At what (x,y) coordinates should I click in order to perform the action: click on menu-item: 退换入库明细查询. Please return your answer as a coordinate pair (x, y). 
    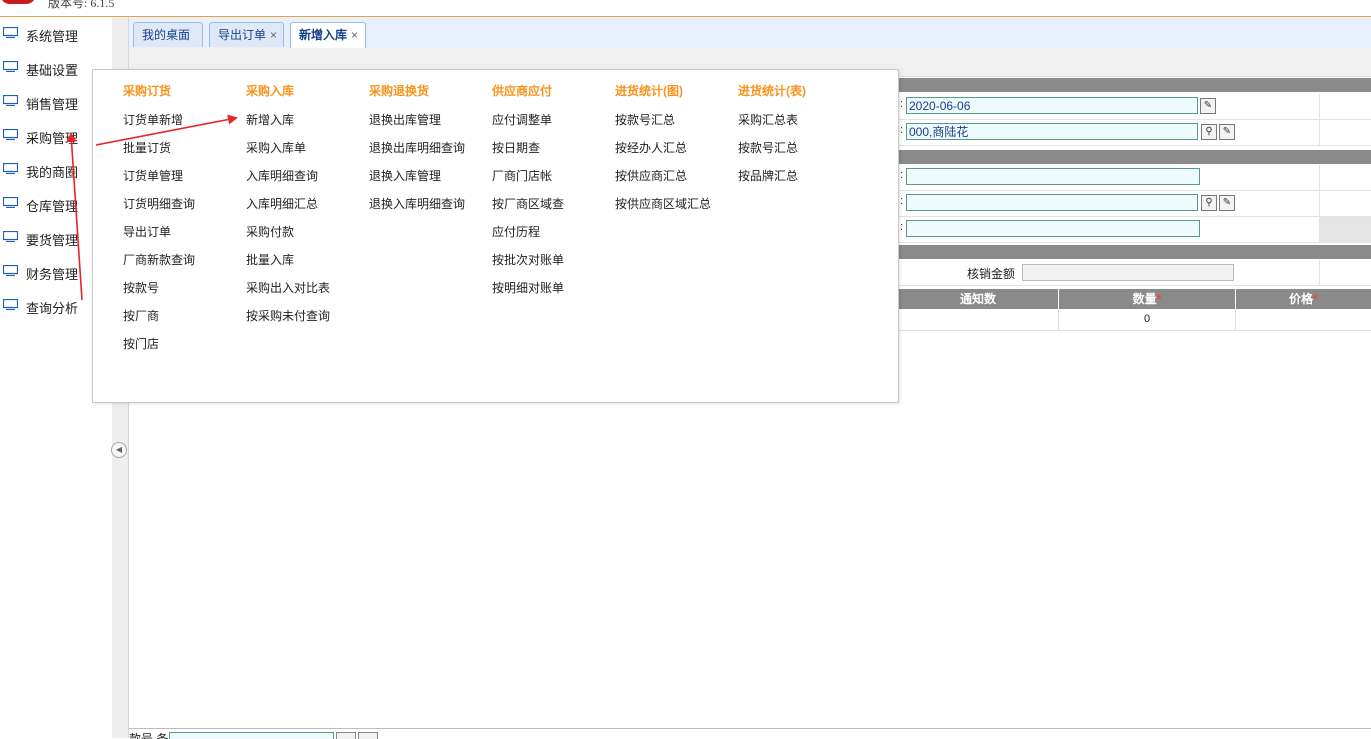
    Looking at the image, I should click on (417, 203).